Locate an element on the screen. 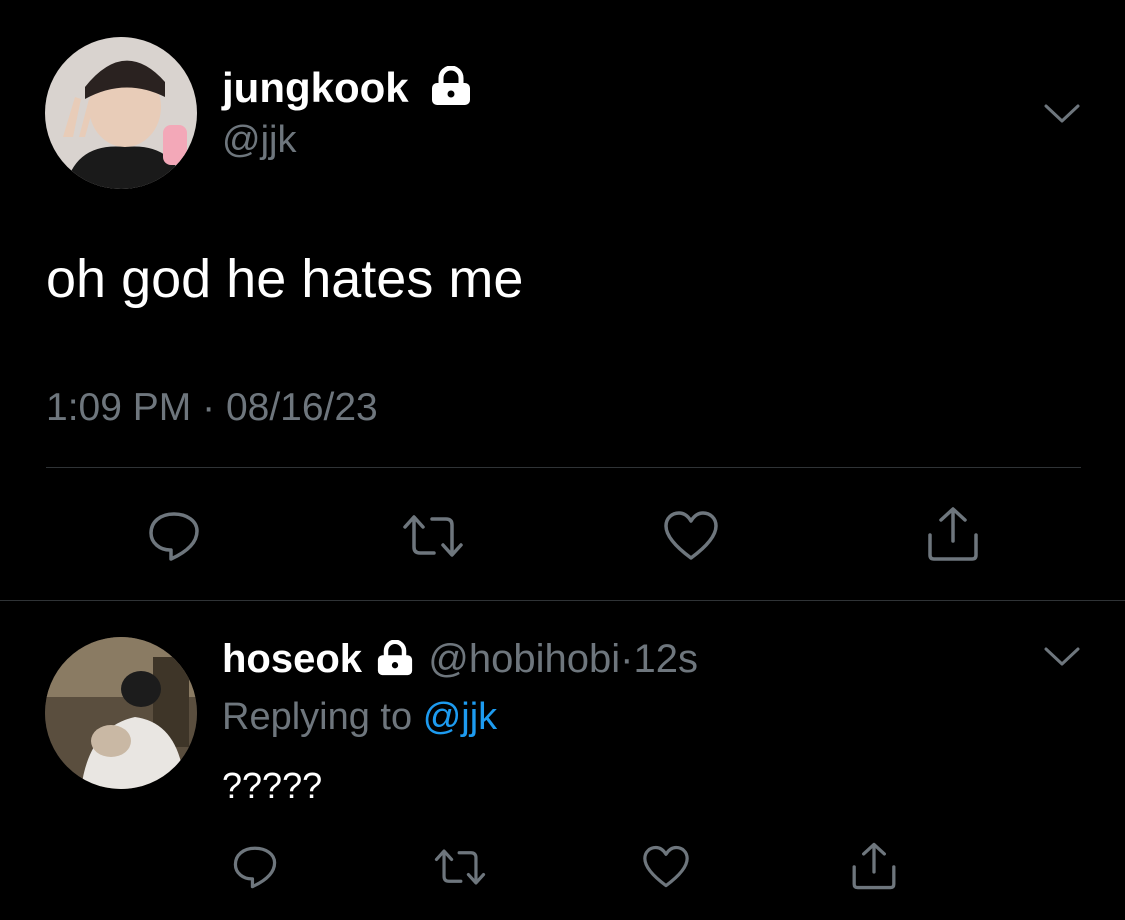 This screenshot has width=1125, height=920. avatar is located at coordinates (121, 113).